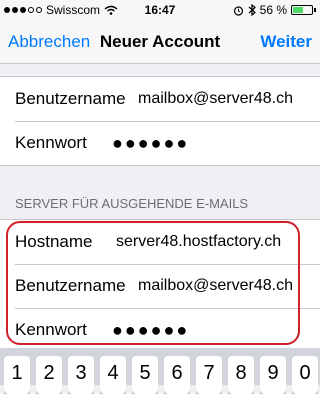 Image resolution: width=320 pixels, height=394 pixels. I want to click on incoming-username-row: Benutzername mailbox@server48.ch, so click(160, 99).